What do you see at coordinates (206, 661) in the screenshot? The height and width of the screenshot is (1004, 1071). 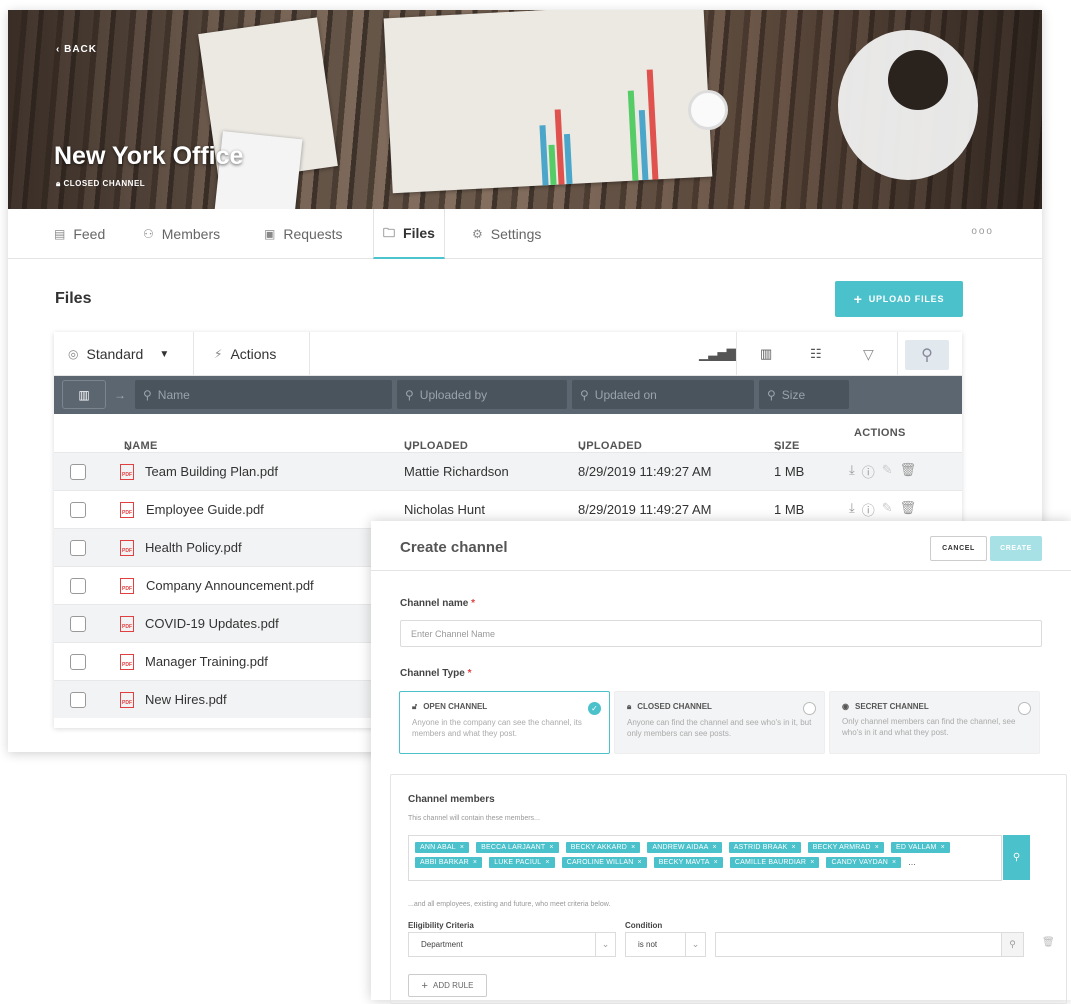 I see `file-name: Manager Training.pdf` at bounding box center [206, 661].